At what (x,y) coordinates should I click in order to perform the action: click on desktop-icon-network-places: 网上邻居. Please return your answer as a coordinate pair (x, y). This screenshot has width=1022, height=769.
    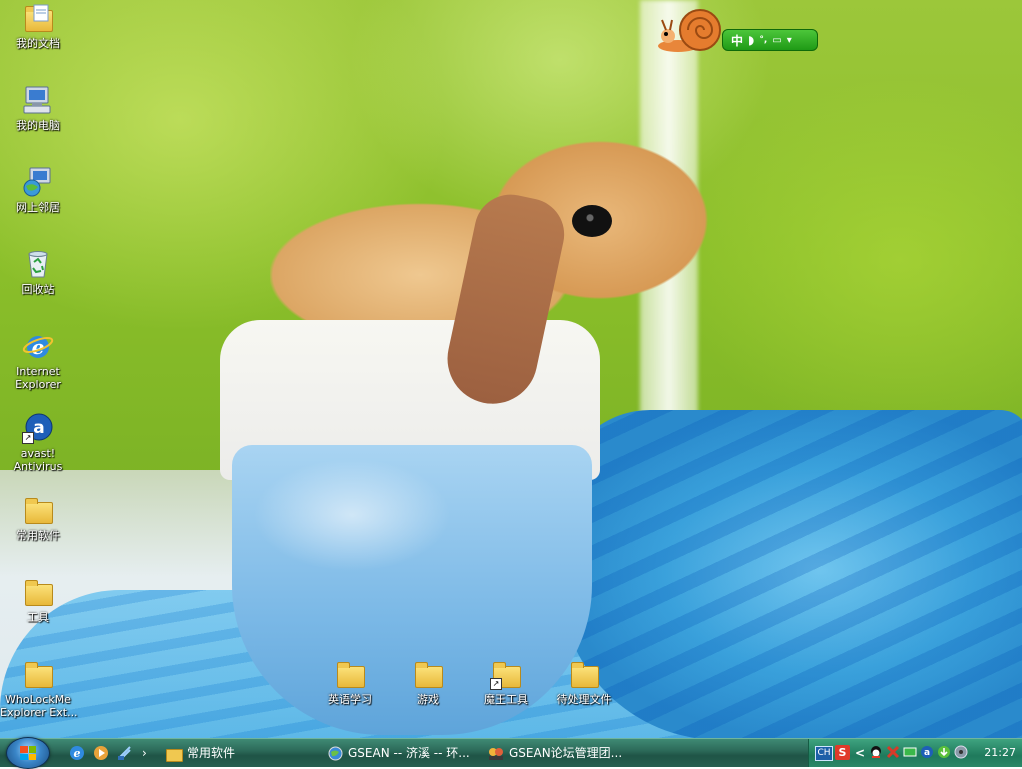
    Looking at the image, I should click on (38, 190).